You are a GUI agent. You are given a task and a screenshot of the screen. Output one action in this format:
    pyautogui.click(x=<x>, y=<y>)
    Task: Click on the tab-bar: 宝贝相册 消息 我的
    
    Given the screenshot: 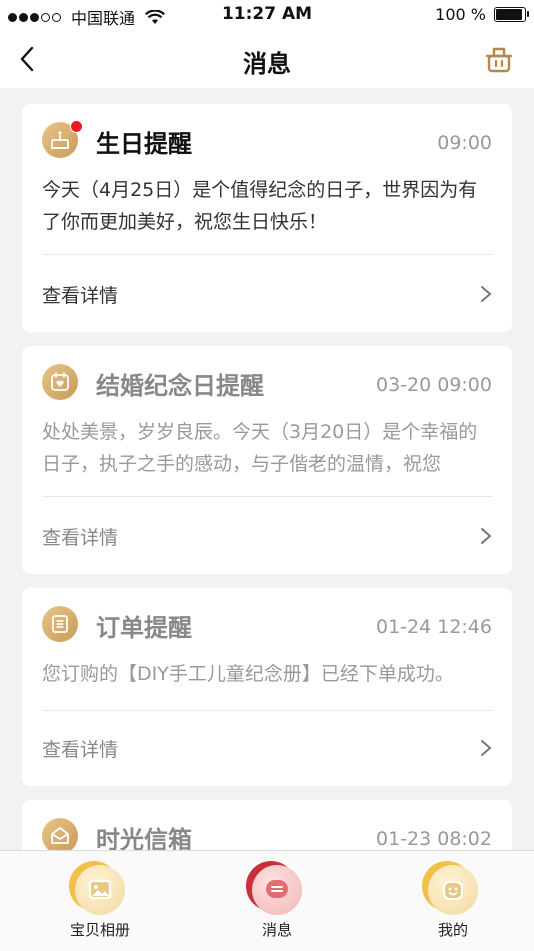 What is the action you would take?
    pyautogui.click(x=267, y=900)
    